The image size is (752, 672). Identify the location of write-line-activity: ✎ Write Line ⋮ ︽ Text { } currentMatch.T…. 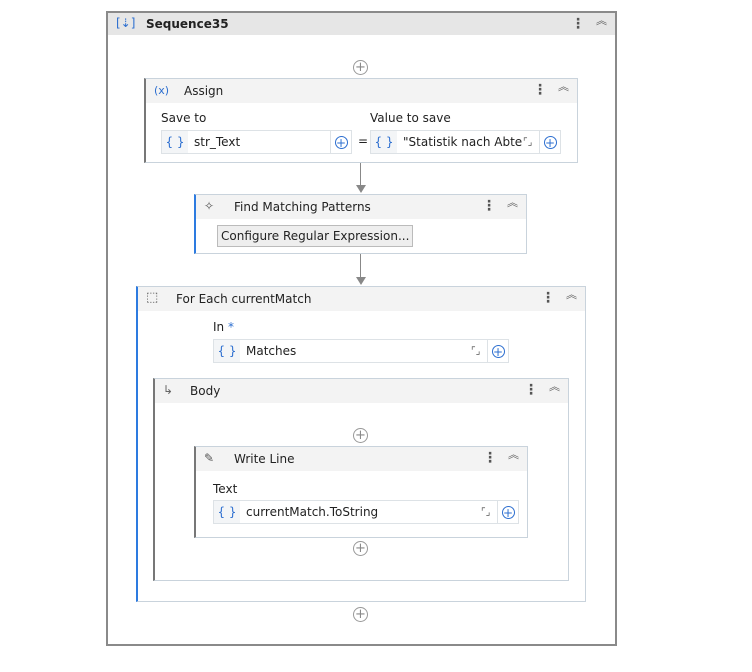
(361, 492).